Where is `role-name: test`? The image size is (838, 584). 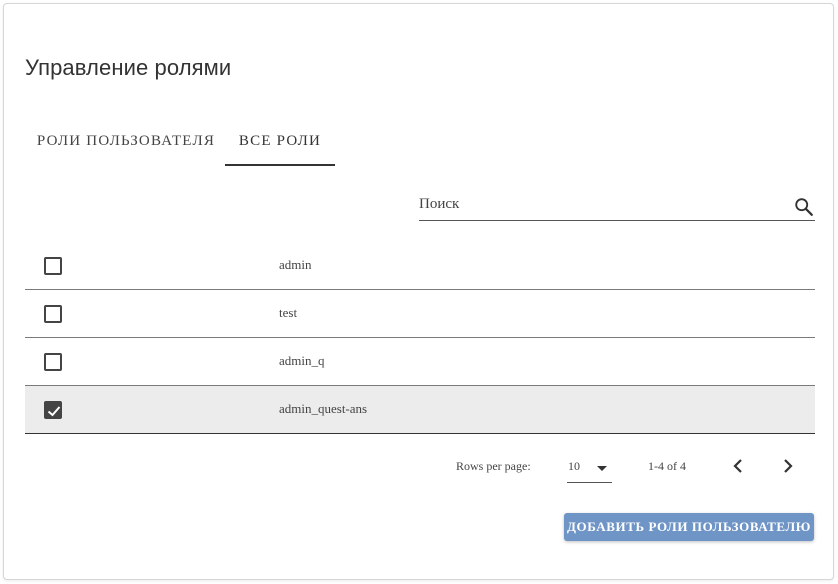 role-name: test is located at coordinates (288, 312).